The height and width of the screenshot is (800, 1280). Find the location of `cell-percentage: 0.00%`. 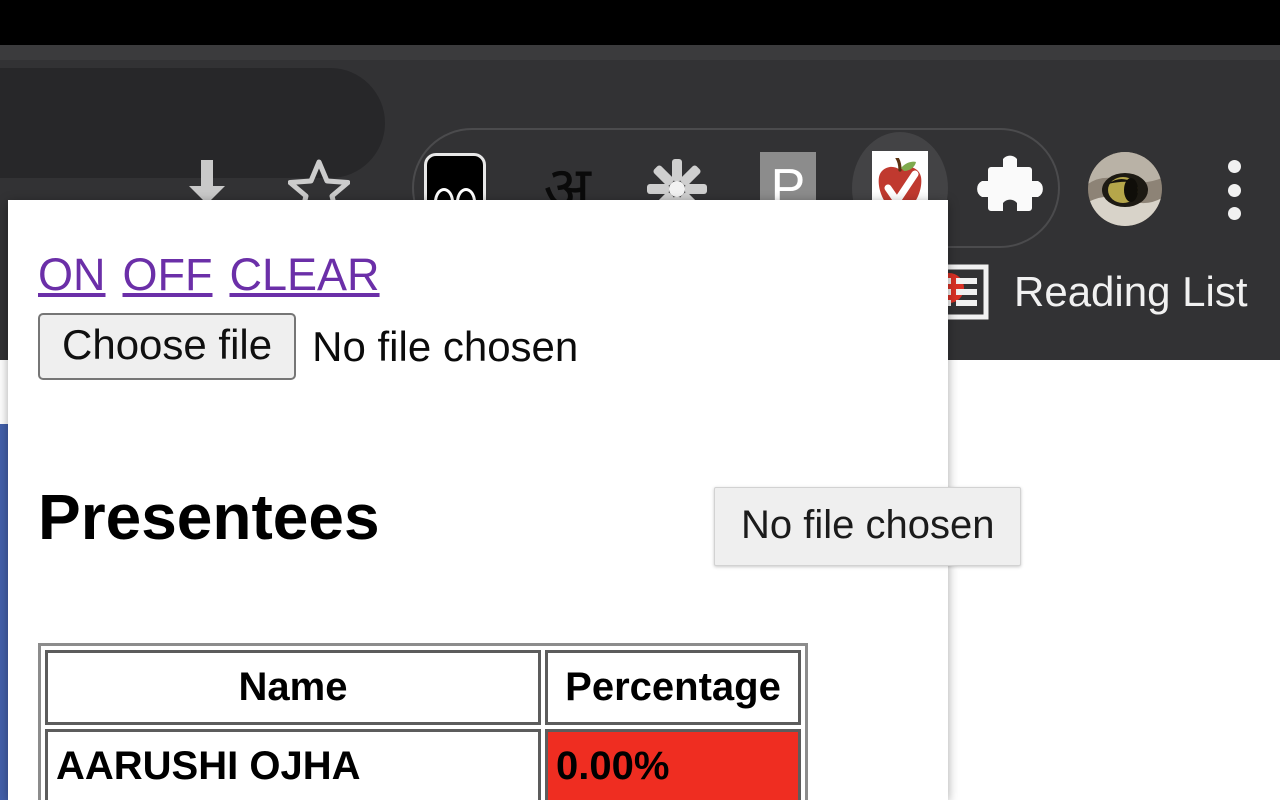

cell-percentage: 0.00% is located at coordinates (673, 764).